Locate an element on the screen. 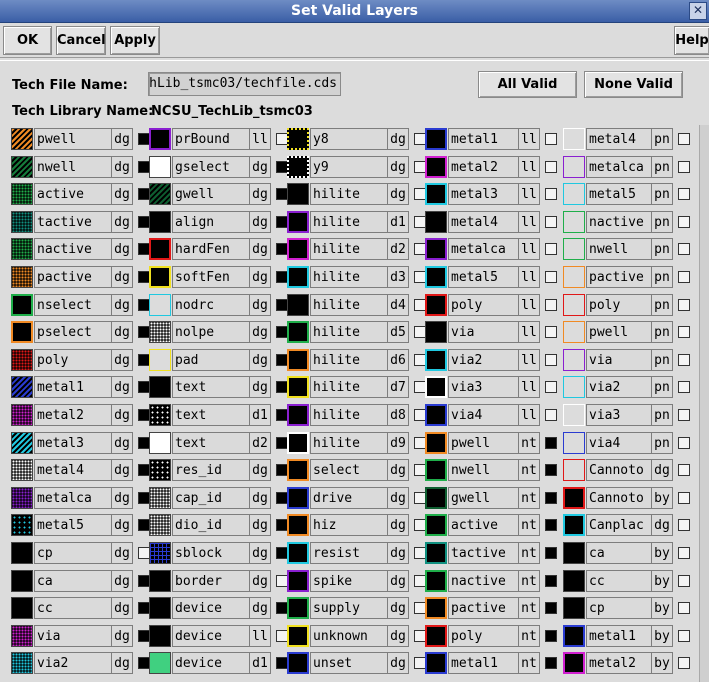 The height and width of the screenshot is (682, 709). all-valid-button: All Valid is located at coordinates (527, 84).